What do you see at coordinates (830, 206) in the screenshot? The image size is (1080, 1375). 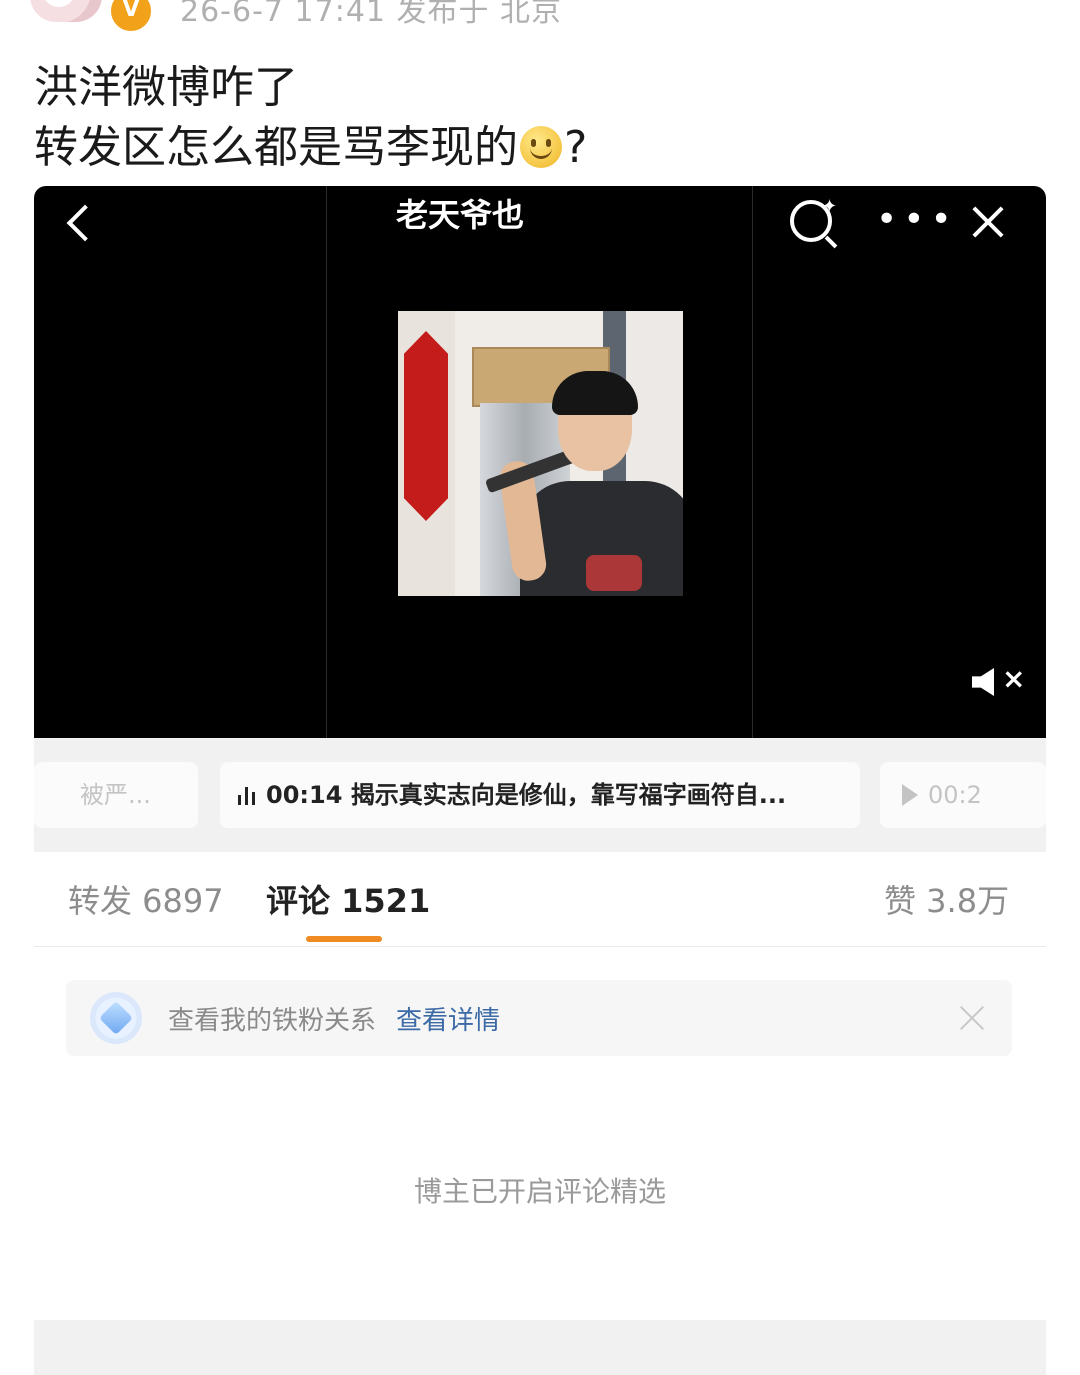 I see `sparkle-icon: ✦` at bounding box center [830, 206].